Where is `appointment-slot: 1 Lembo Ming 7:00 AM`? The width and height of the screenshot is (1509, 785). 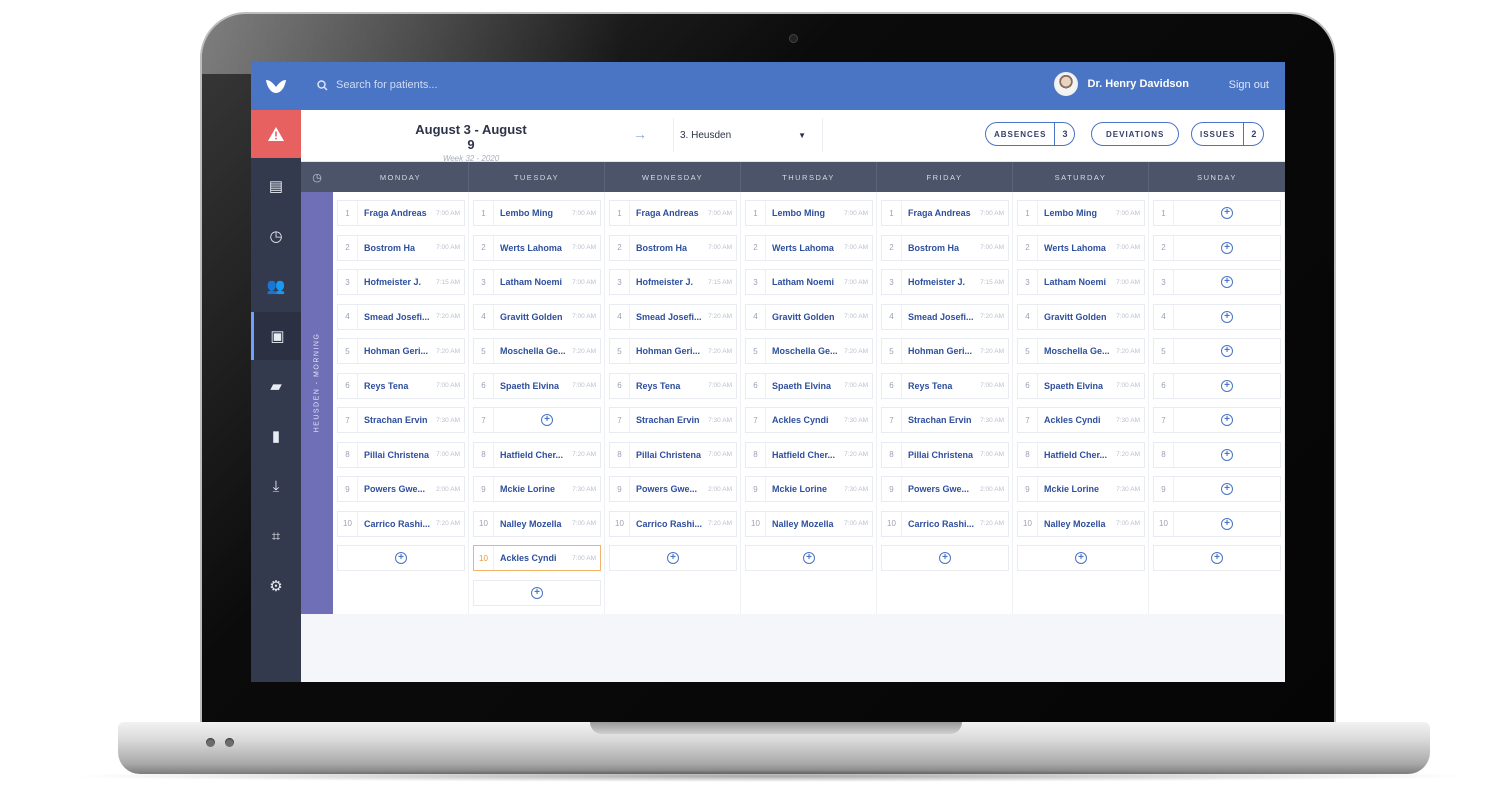 appointment-slot: 1 Lembo Ming 7:00 AM is located at coordinates (537, 213).